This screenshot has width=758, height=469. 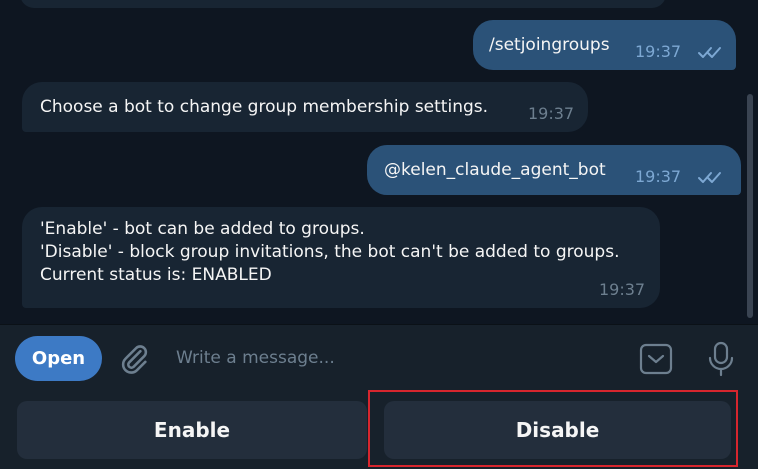 I want to click on disable-button: Disable, so click(x=557, y=430).